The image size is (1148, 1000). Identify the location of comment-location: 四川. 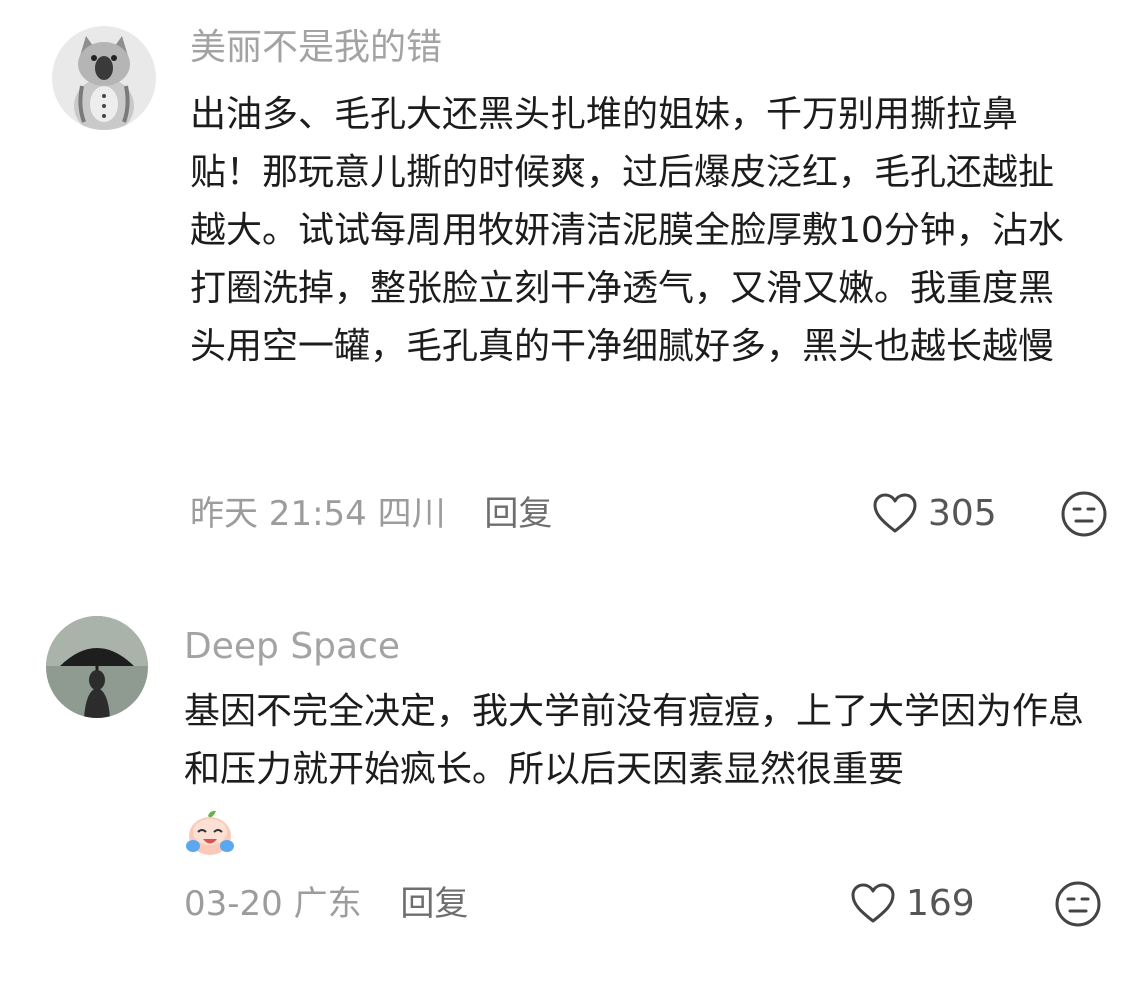
(411, 514).